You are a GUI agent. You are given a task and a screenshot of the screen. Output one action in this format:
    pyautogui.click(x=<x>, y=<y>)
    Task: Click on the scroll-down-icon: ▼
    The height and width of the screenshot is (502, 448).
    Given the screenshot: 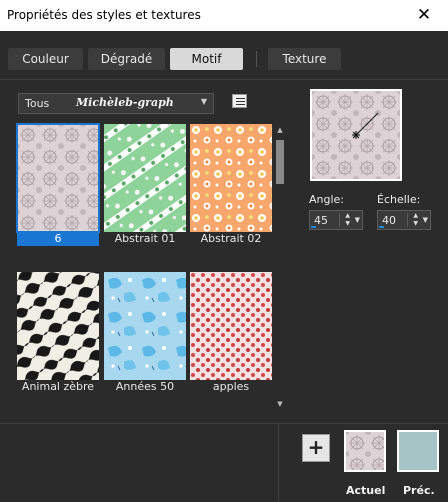 What is the action you would take?
    pyautogui.click(x=280, y=404)
    